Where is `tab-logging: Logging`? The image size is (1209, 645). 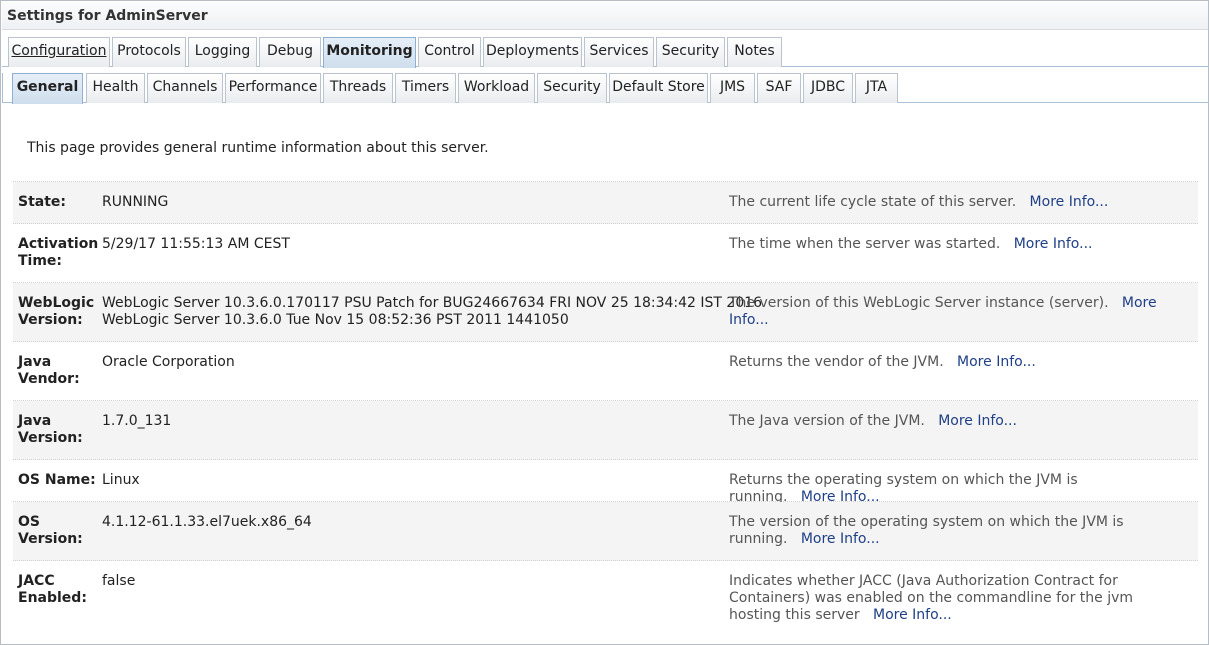 tab-logging: Logging is located at coordinates (222, 52).